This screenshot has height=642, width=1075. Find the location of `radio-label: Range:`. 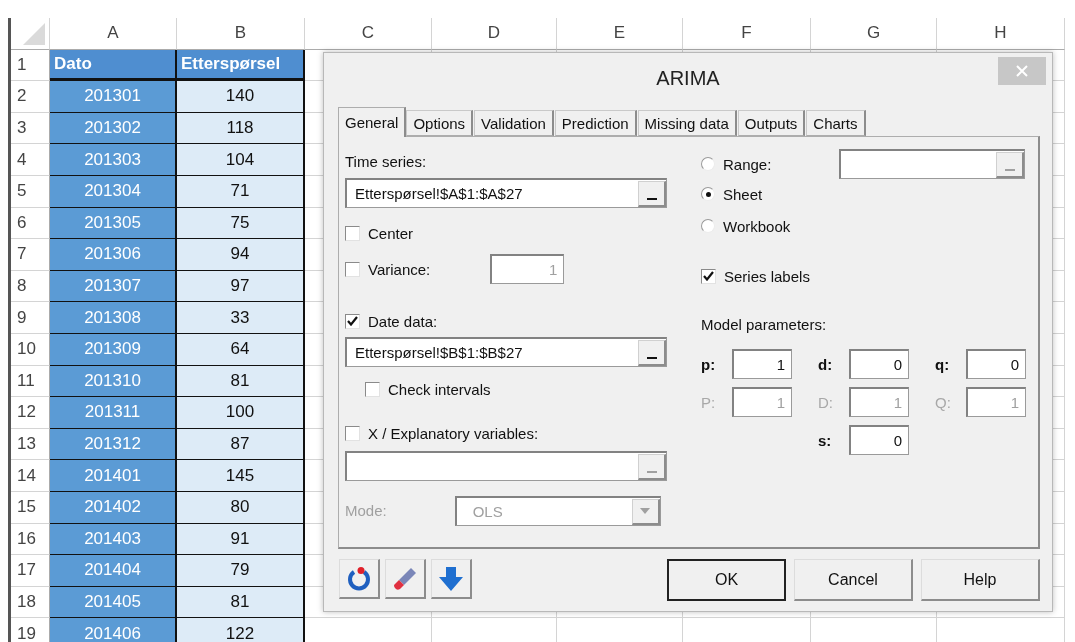

radio-label: Range: is located at coordinates (747, 164).